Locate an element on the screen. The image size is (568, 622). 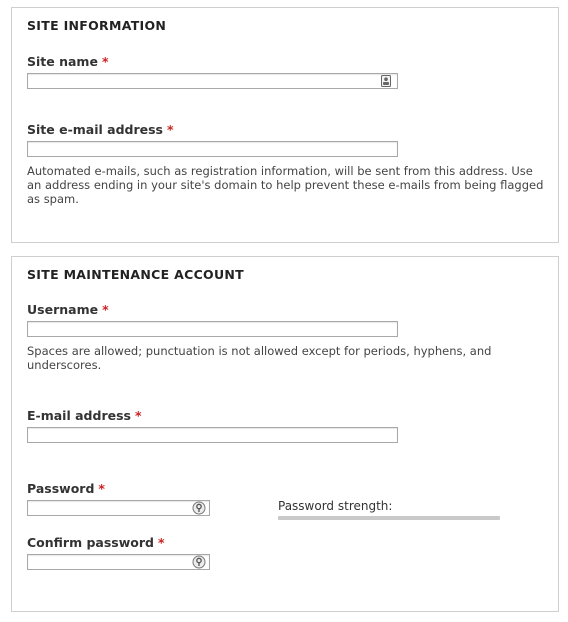
username-label-text: Username is located at coordinates (63, 309).